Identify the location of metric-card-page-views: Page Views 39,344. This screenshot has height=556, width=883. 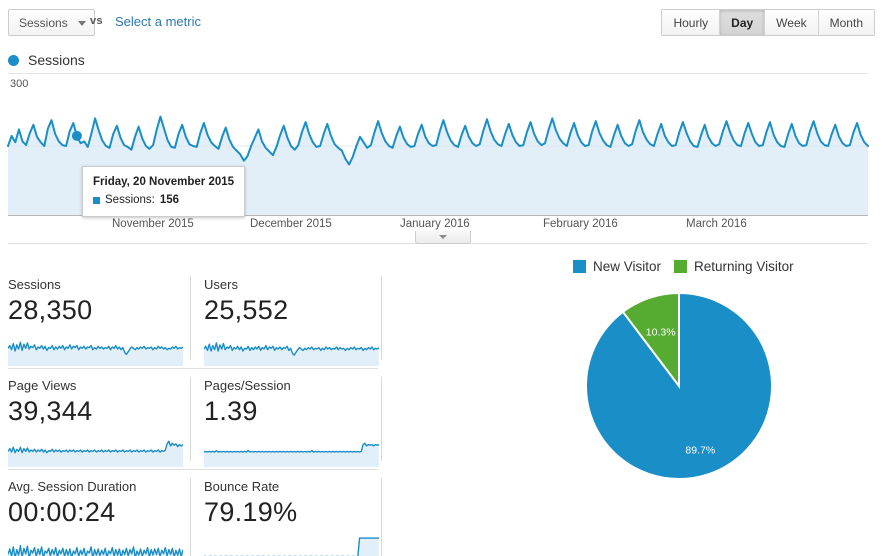
(95, 419).